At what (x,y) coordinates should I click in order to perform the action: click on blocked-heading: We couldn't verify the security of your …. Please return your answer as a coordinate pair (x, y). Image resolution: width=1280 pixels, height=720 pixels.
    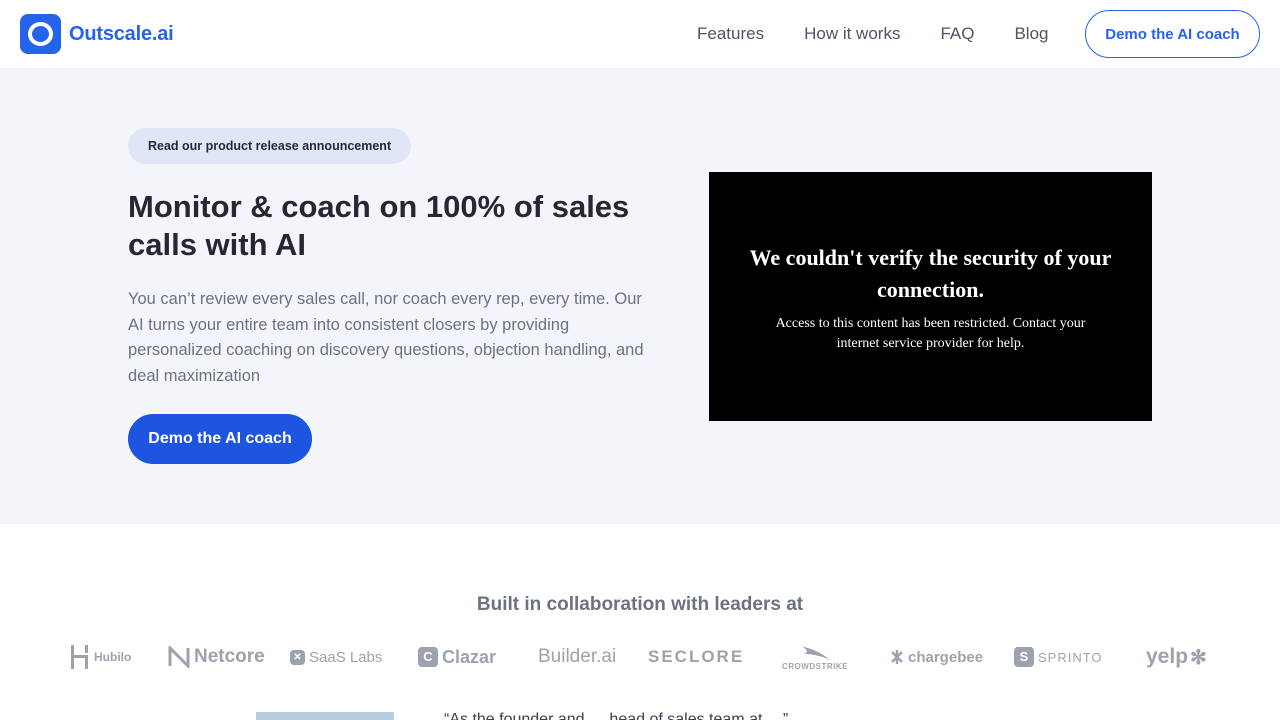
    Looking at the image, I should click on (930, 273).